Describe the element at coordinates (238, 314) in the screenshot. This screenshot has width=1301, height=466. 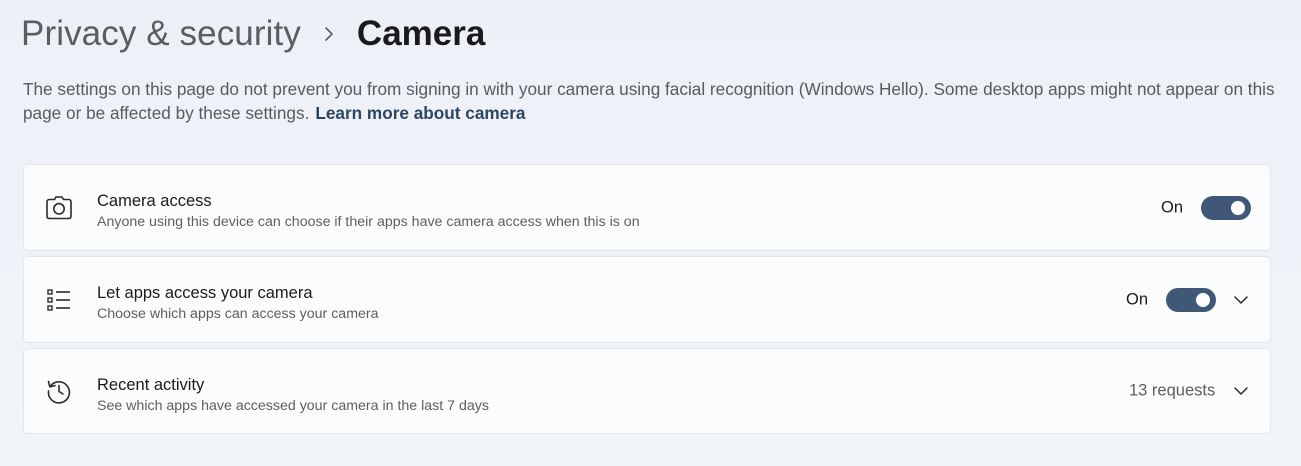
I see `let-apps-access-subtitle: Choose which apps can access your camera` at that location.